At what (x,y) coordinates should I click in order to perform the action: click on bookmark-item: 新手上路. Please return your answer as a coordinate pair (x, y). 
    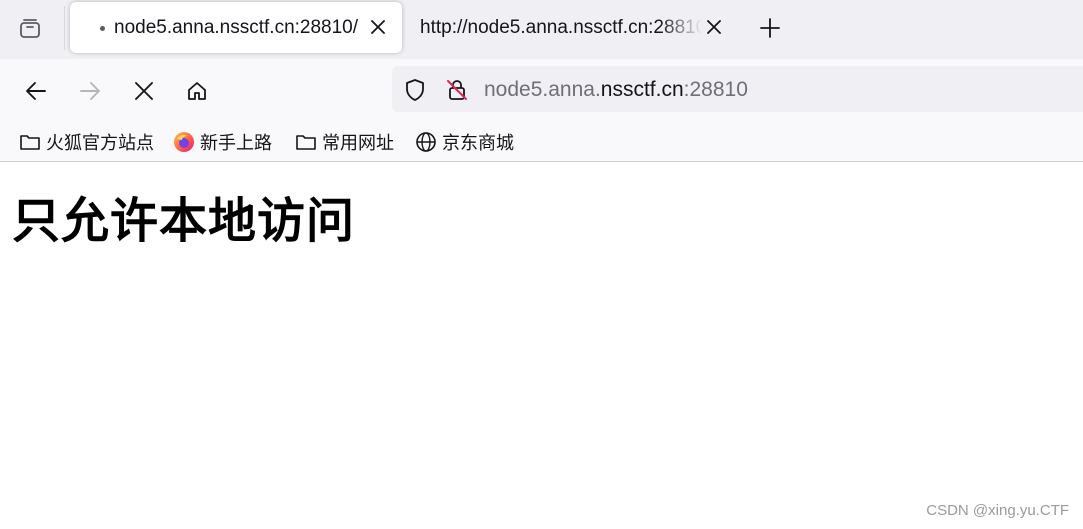
    Looking at the image, I should click on (222, 142).